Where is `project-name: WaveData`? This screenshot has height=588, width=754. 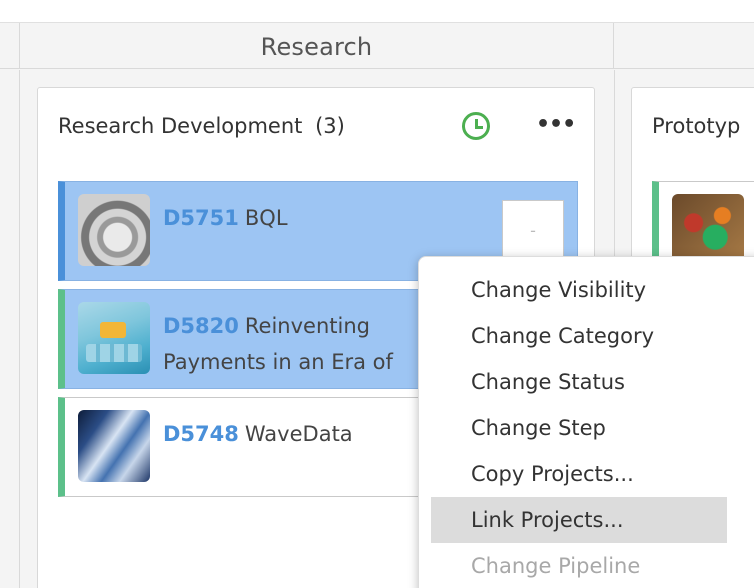
project-name: WaveData is located at coordinates (298, 434).